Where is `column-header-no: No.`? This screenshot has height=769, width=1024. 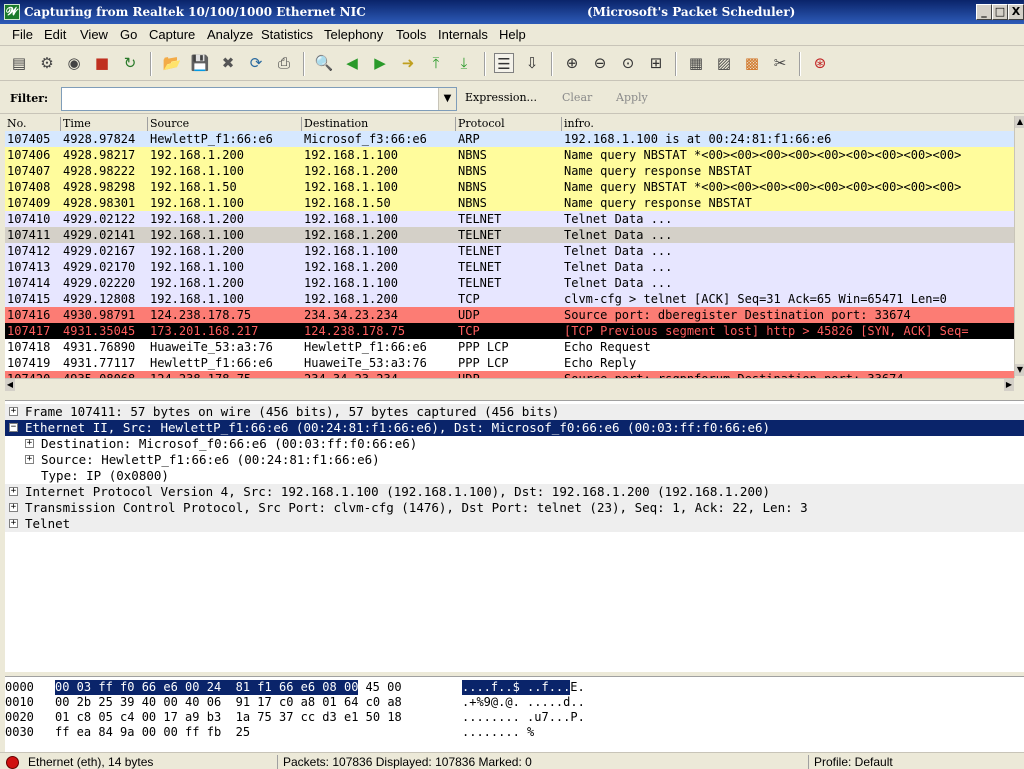
column-header-no: No. is located at coordinates (33, 124).